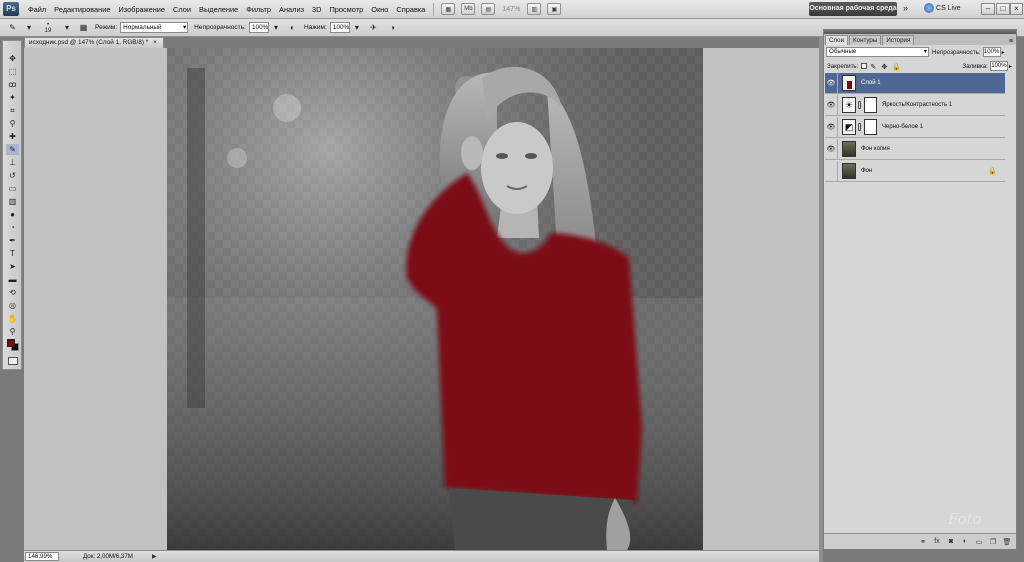 The image size is (1024, 562). What do you see at coordinates (905, 8) in the screenshot?
I see `chevron-right-icon: »` at bounding box center [905, 8].